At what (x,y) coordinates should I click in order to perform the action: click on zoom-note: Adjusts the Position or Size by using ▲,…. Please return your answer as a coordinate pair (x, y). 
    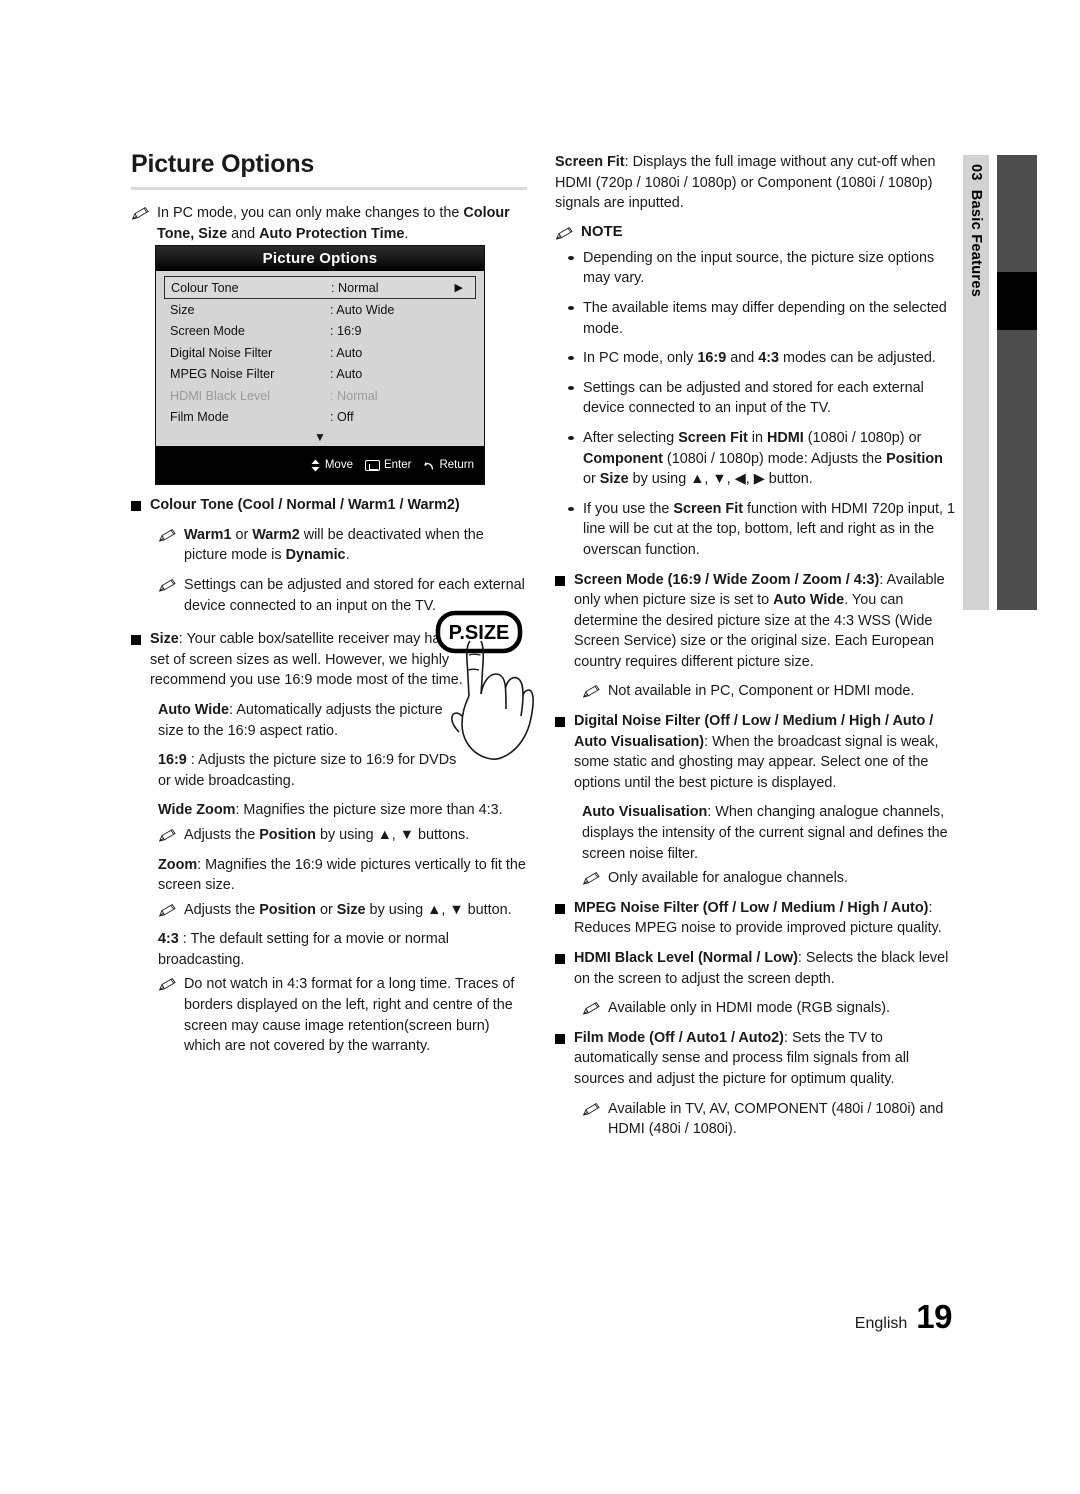
    Looking at the image, I should click on (342, 910).